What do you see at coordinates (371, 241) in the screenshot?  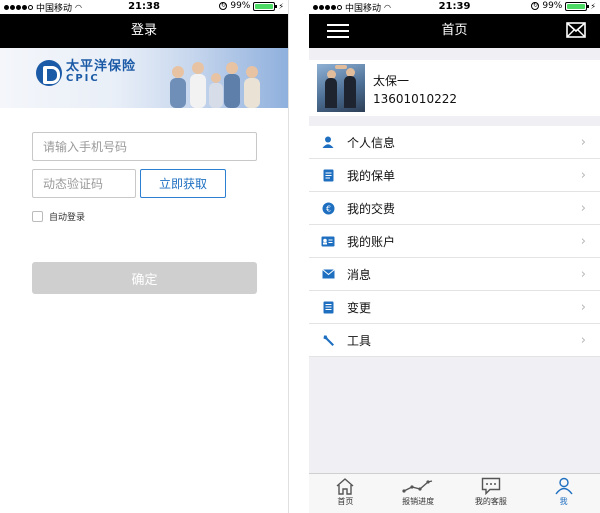 I see `menu-label: 我的账户` at bounding box center [371, 241].